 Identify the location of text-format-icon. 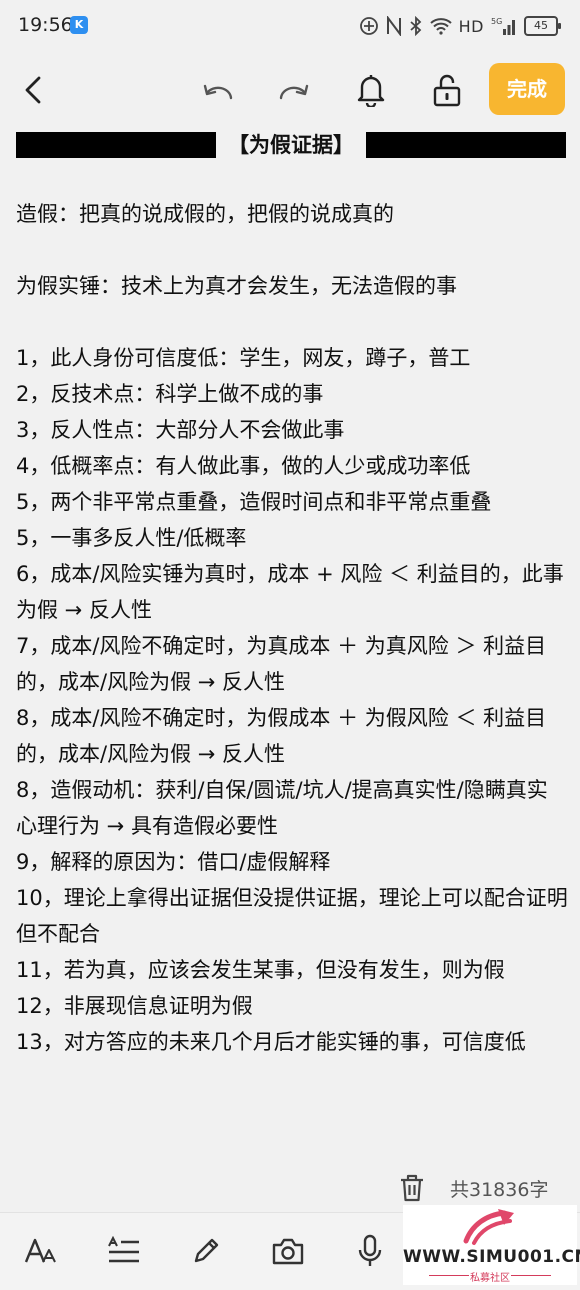
(40, 1250).